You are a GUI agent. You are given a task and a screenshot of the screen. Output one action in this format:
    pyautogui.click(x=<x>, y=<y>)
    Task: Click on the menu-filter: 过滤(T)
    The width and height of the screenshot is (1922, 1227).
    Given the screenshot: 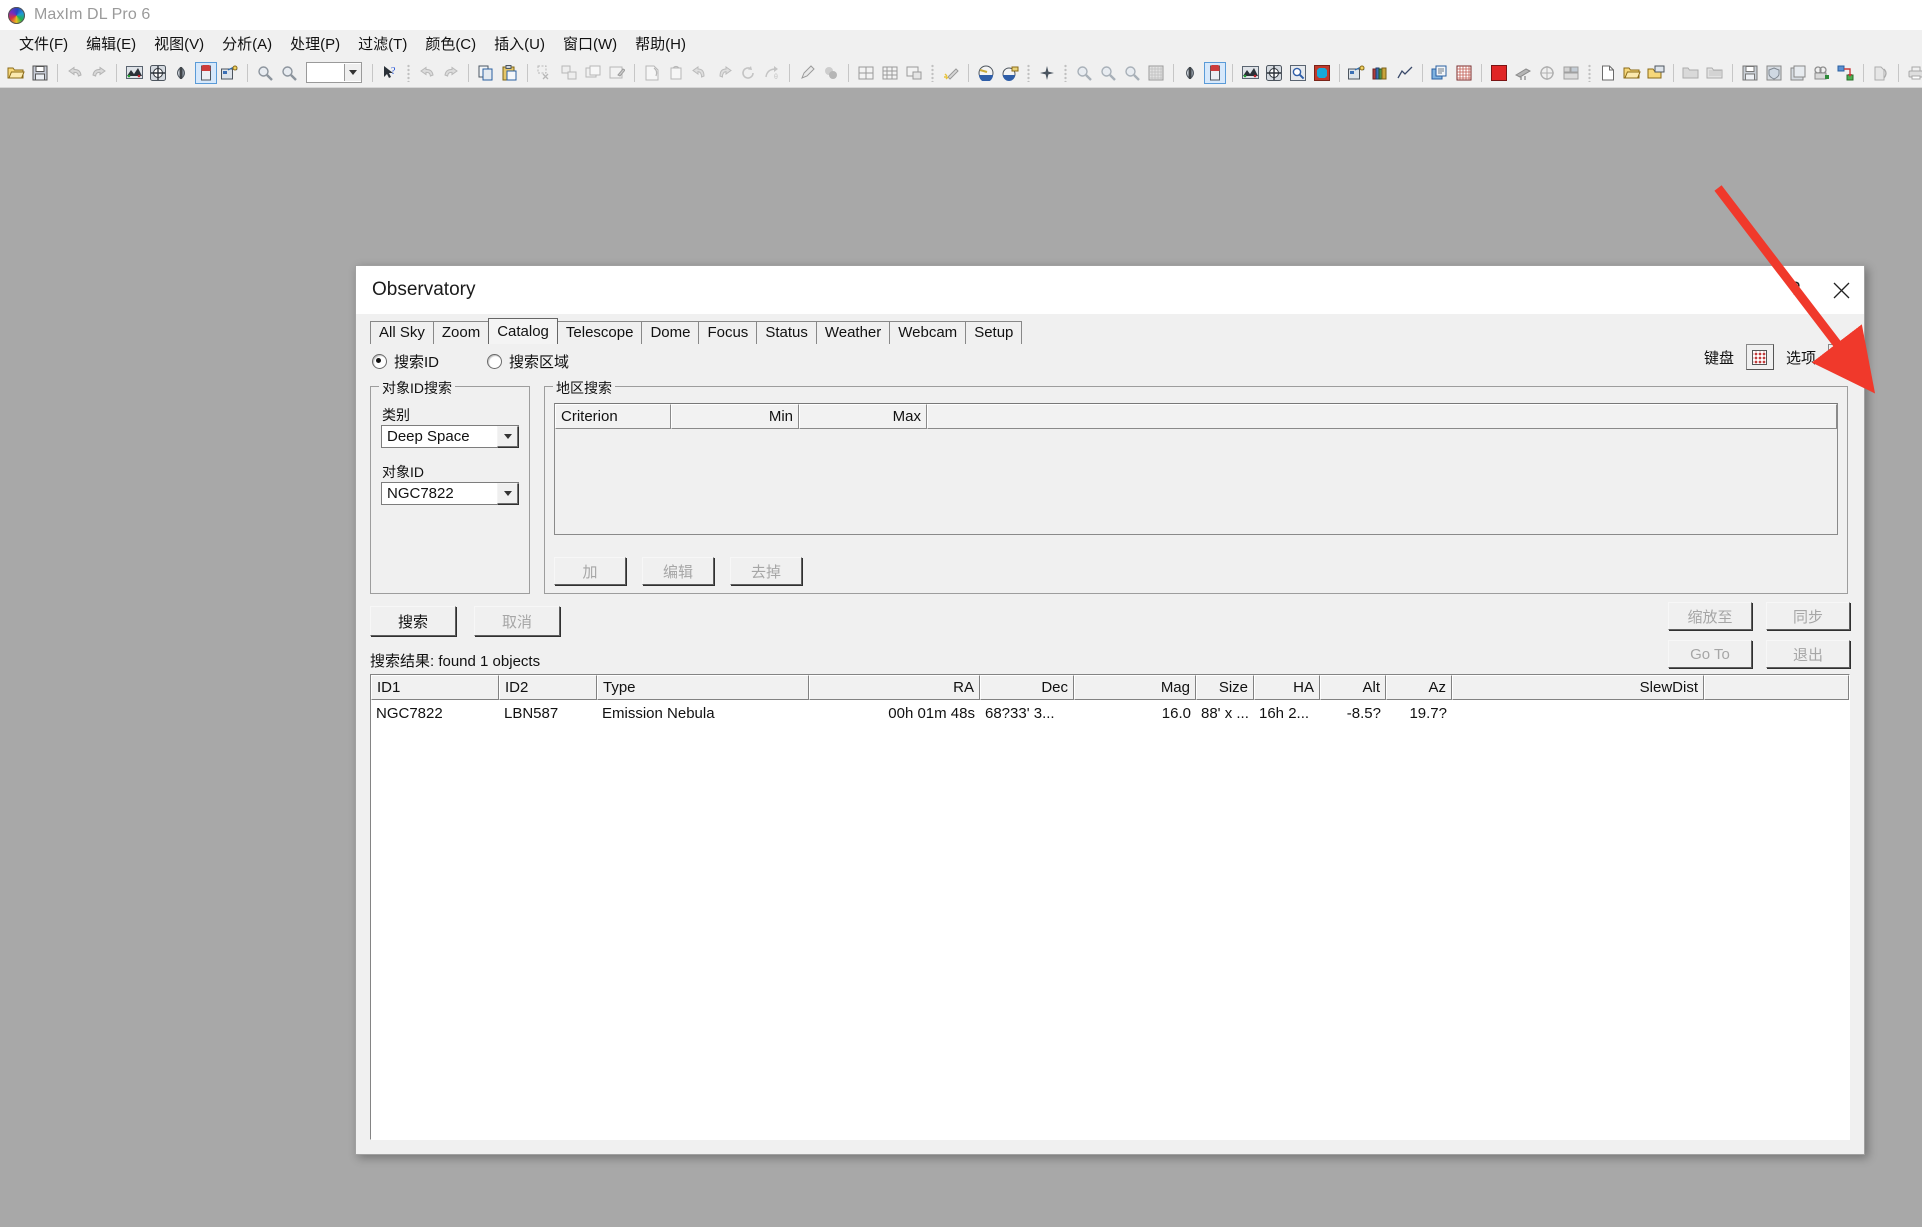 What is the action you would take?
    pyautogui.click(x=382, y=43)
    